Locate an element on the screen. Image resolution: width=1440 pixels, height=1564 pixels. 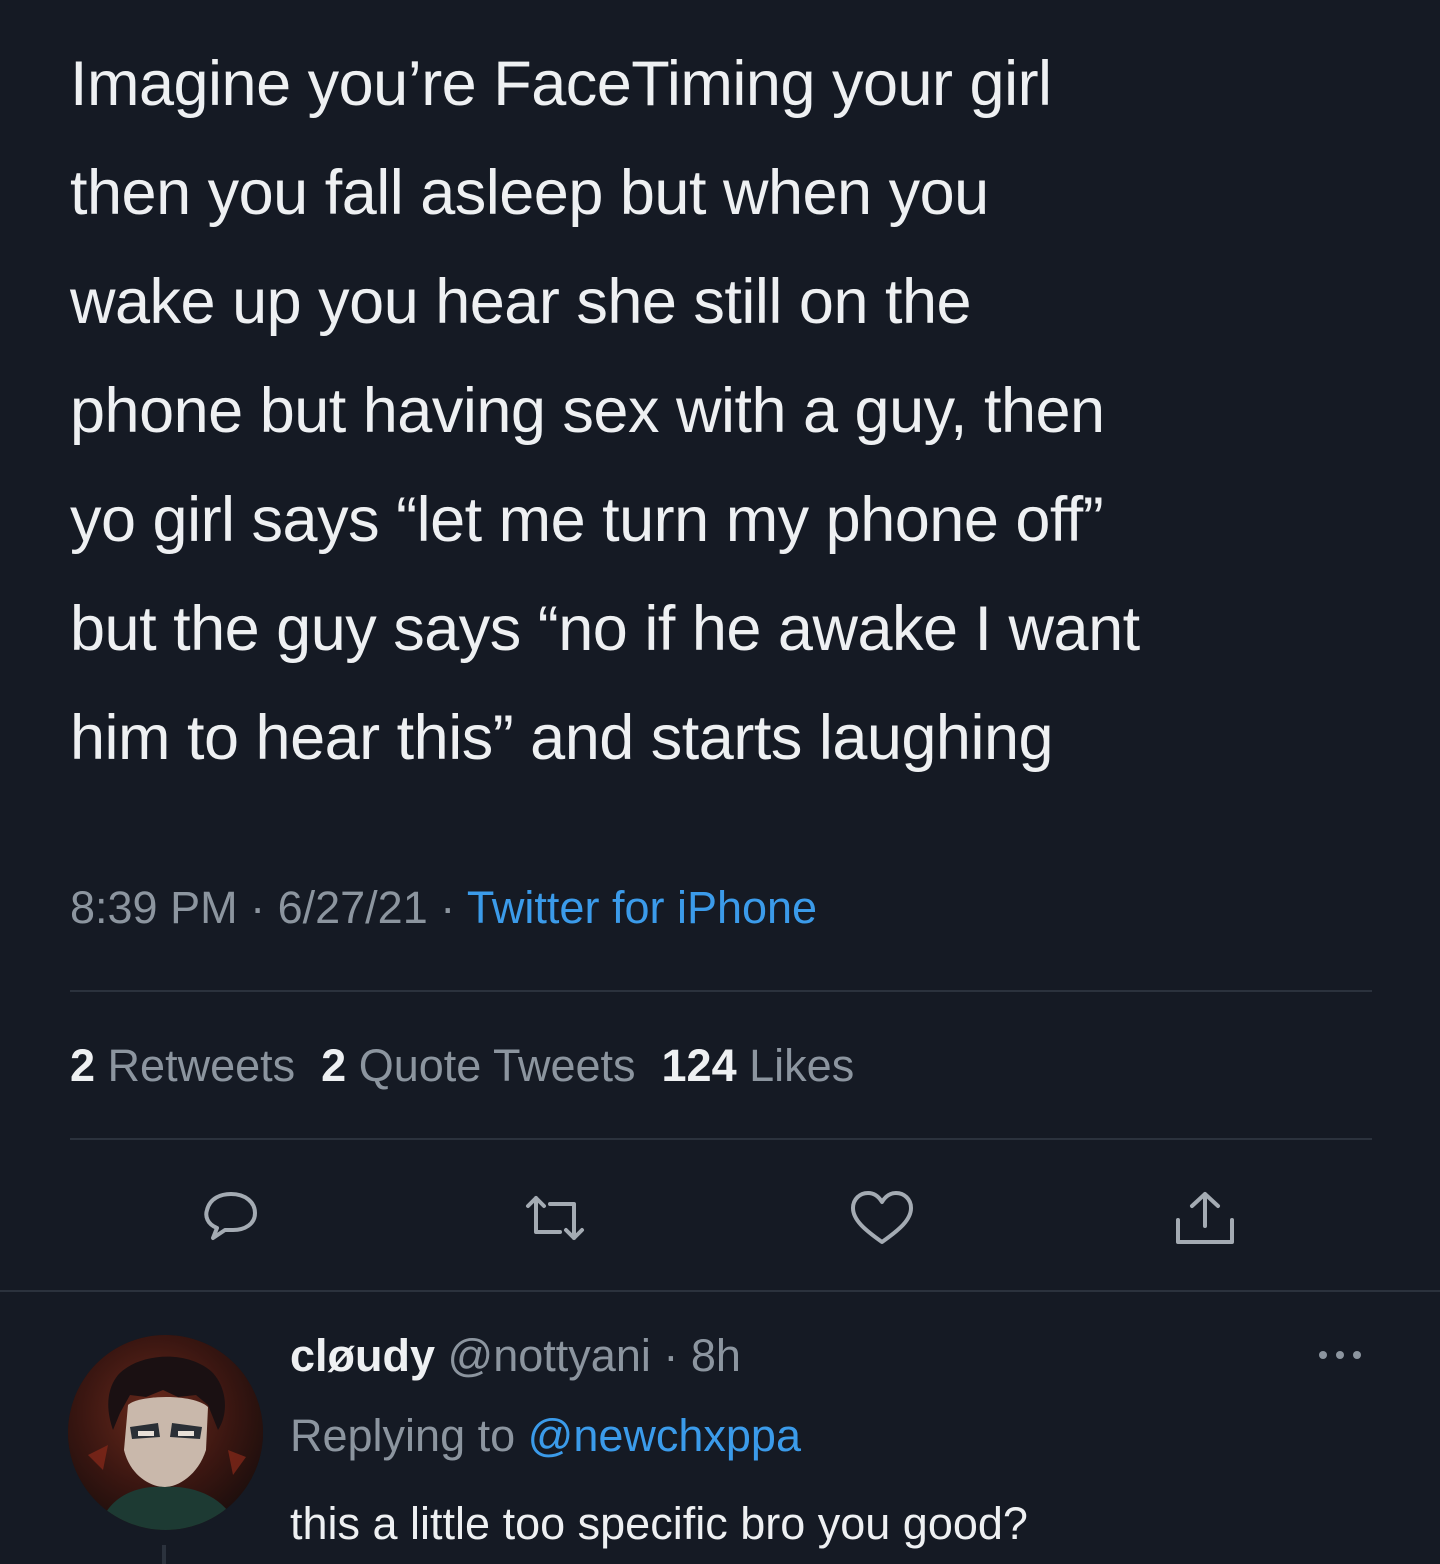
avatar is located at coordinates (165, 1432).